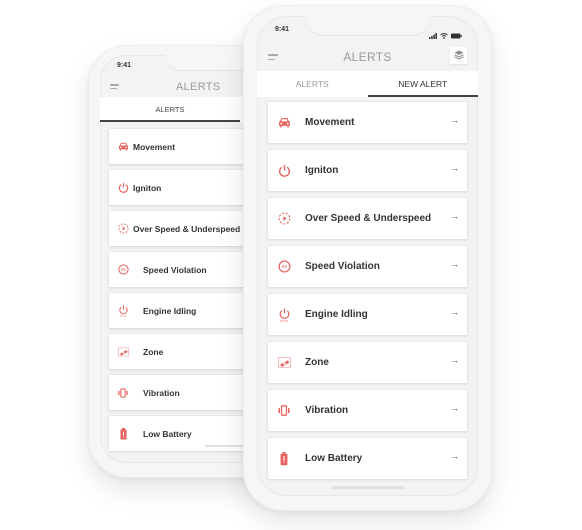 The height and width of the screenshot is (530, 582). What do you see at coordinates (367, 362) in the screenshot?
I see `alert-item-zone: Zone →` at bounding box center [367, 362].